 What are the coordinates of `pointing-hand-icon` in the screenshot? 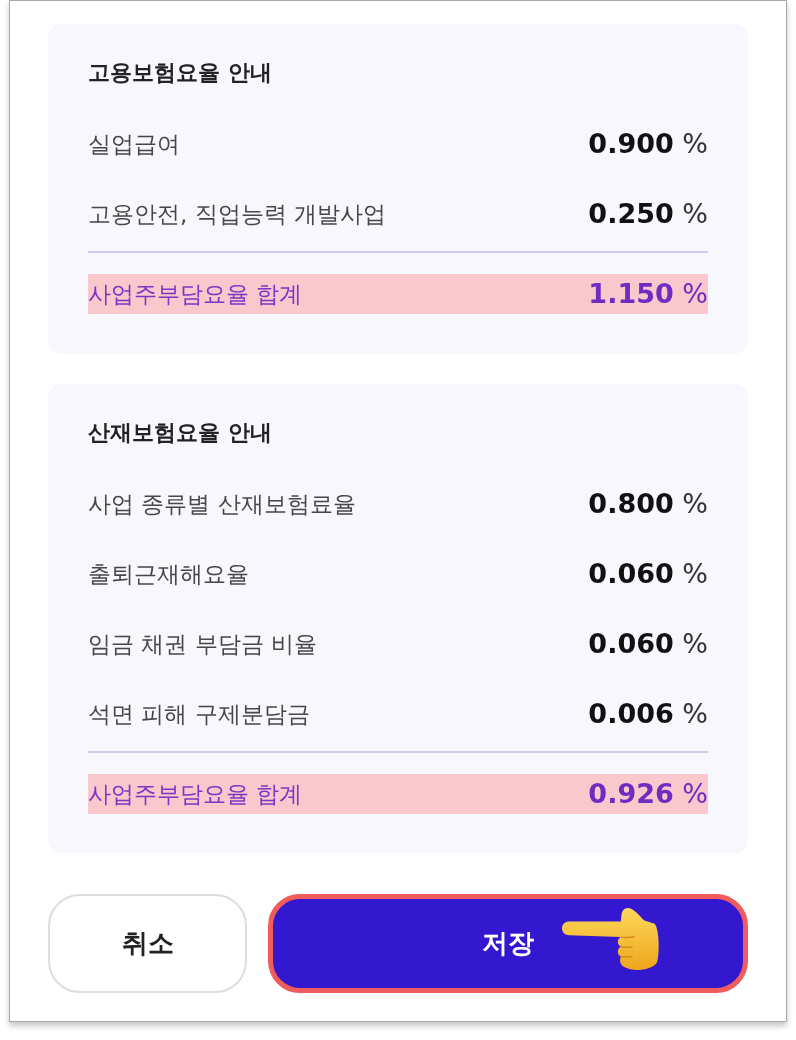 It's located at (611, 940).